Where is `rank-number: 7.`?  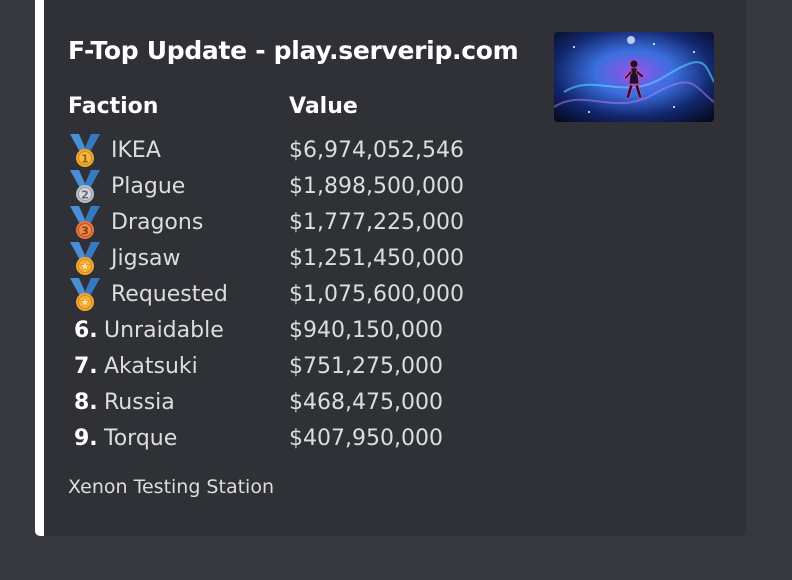
rank-number: 7. is located at coordinates (86, 366).